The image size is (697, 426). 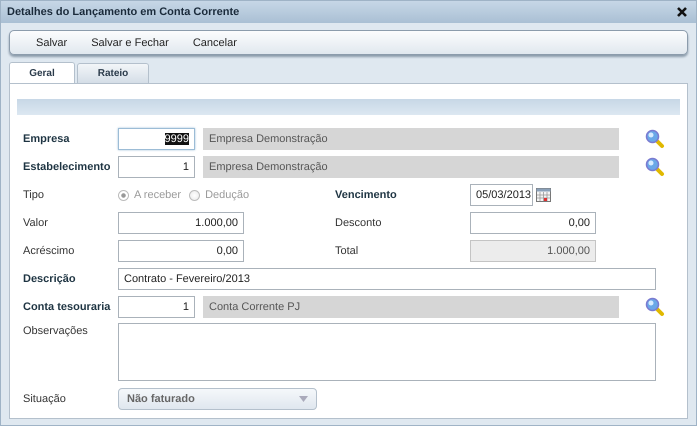 I want to click on field-label: Total, so click(x=346, y=251).